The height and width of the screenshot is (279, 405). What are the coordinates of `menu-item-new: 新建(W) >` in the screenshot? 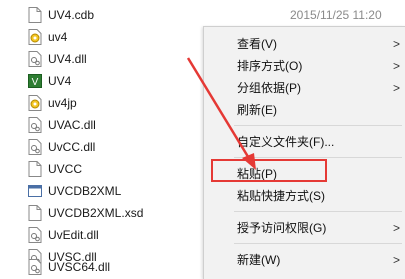 It's located at (304, 260).